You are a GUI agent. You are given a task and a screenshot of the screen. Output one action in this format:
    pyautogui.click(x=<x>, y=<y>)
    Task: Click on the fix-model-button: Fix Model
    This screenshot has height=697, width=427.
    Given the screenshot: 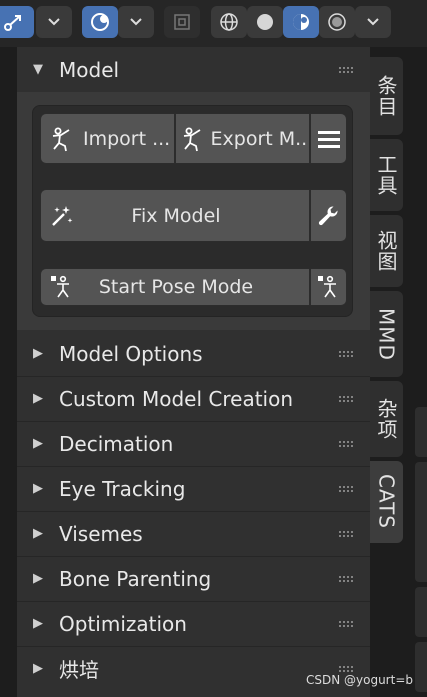 What is the action you would take?
    pyautogui.click(x=175, y=215)
    